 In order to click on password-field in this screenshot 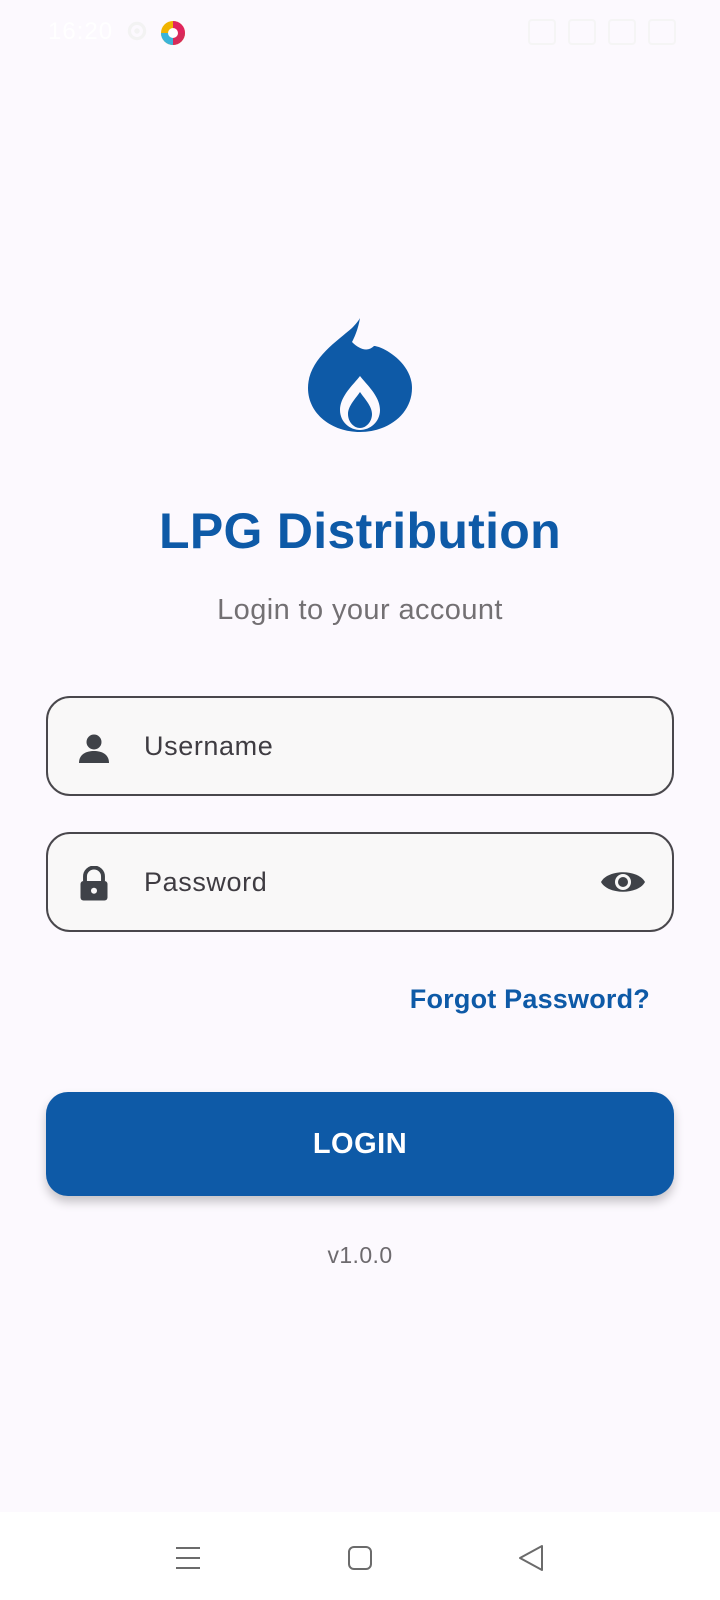, I will do `click(360, 882)`.